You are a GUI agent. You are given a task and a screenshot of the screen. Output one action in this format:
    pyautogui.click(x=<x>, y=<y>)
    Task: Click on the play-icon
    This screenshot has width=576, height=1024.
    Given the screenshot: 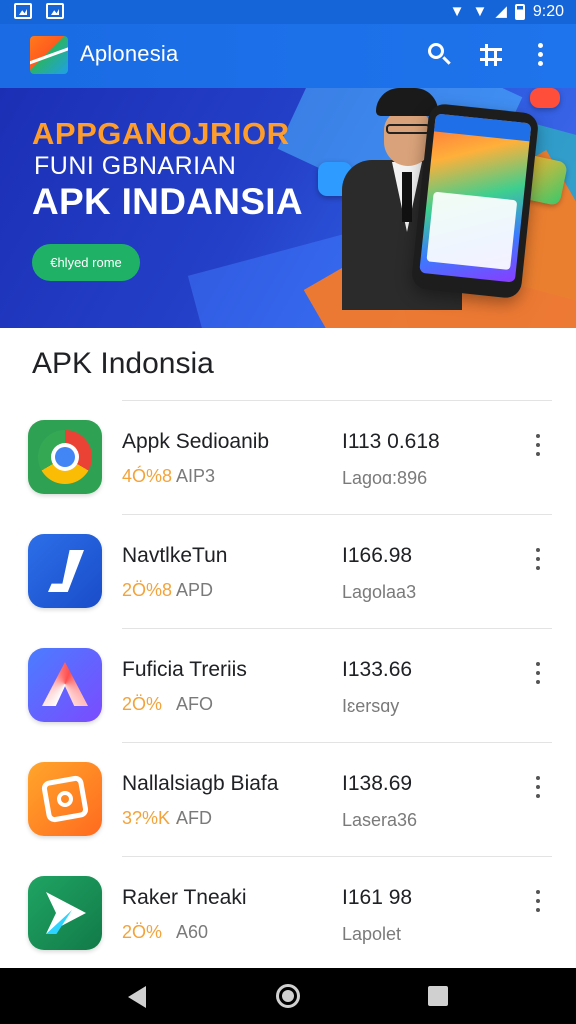 What is the action you would take?
    pyautogui.click(x=65, y=913)
    